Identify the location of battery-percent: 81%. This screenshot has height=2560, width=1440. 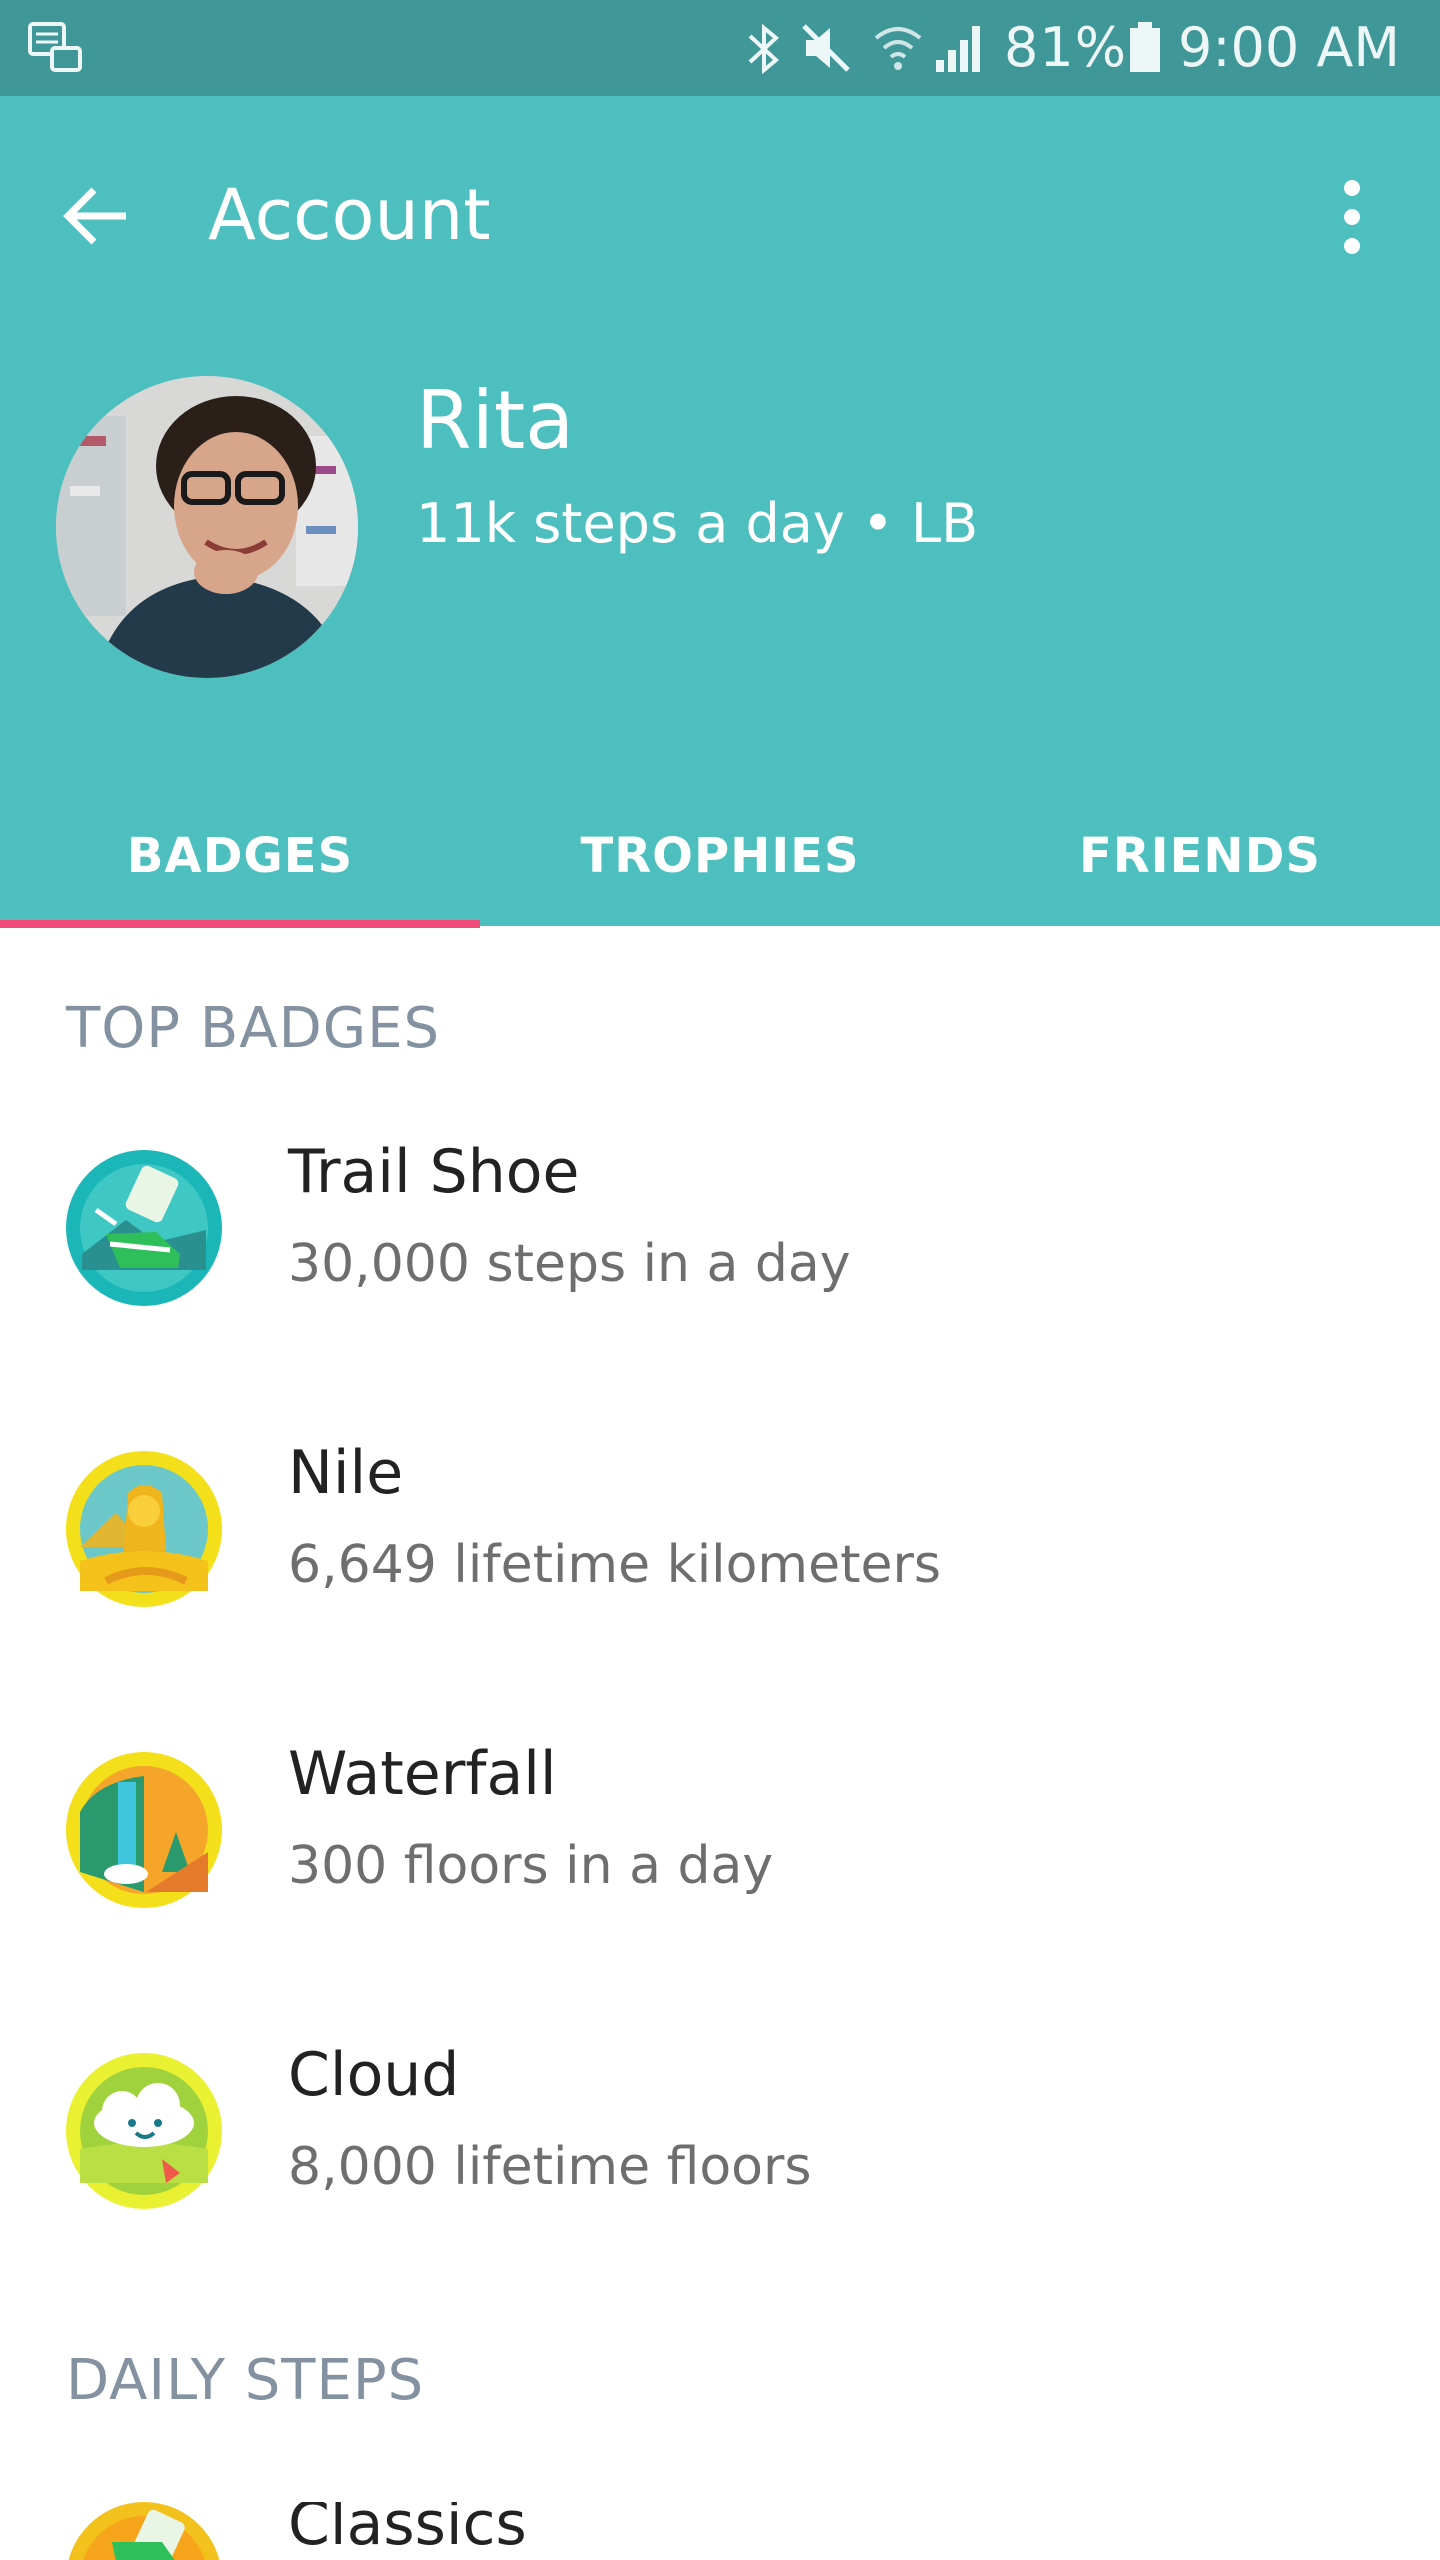
(1066, 47).